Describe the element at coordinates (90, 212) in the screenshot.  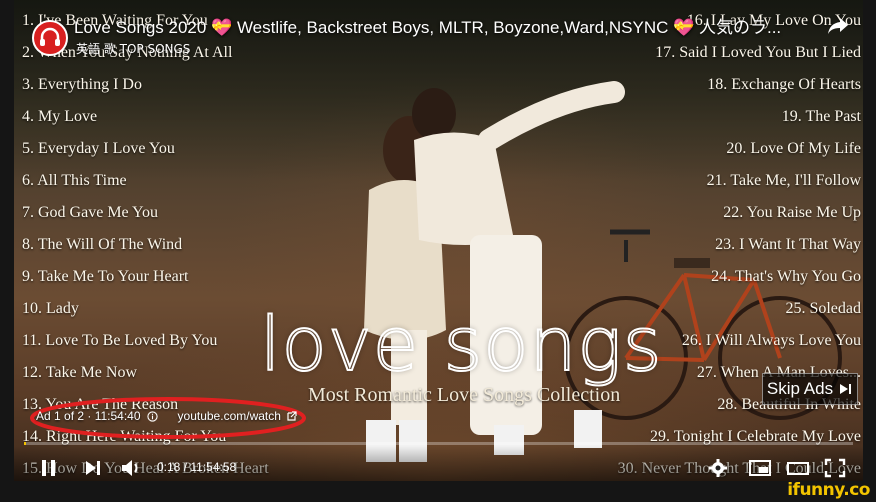
I see `tracklist-item: 7. God Gave Me You` at that location.